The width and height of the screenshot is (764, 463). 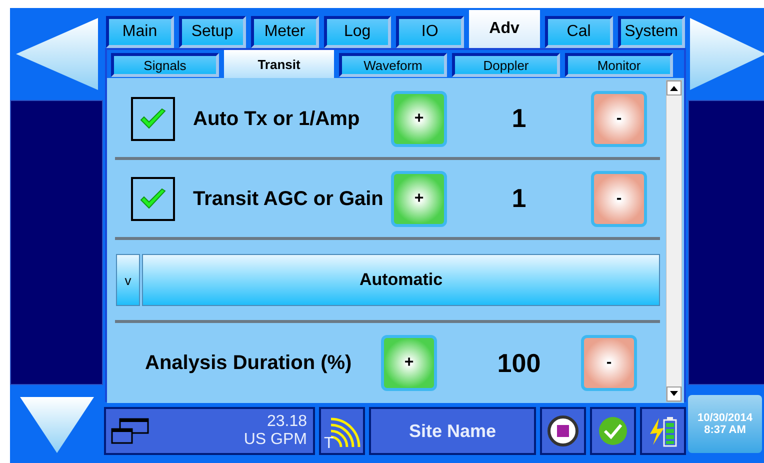 What do you see at coordinates (275, 440) in the screenshot?
I see `flow-unit: US GPM` at bounding box center [275, 440].